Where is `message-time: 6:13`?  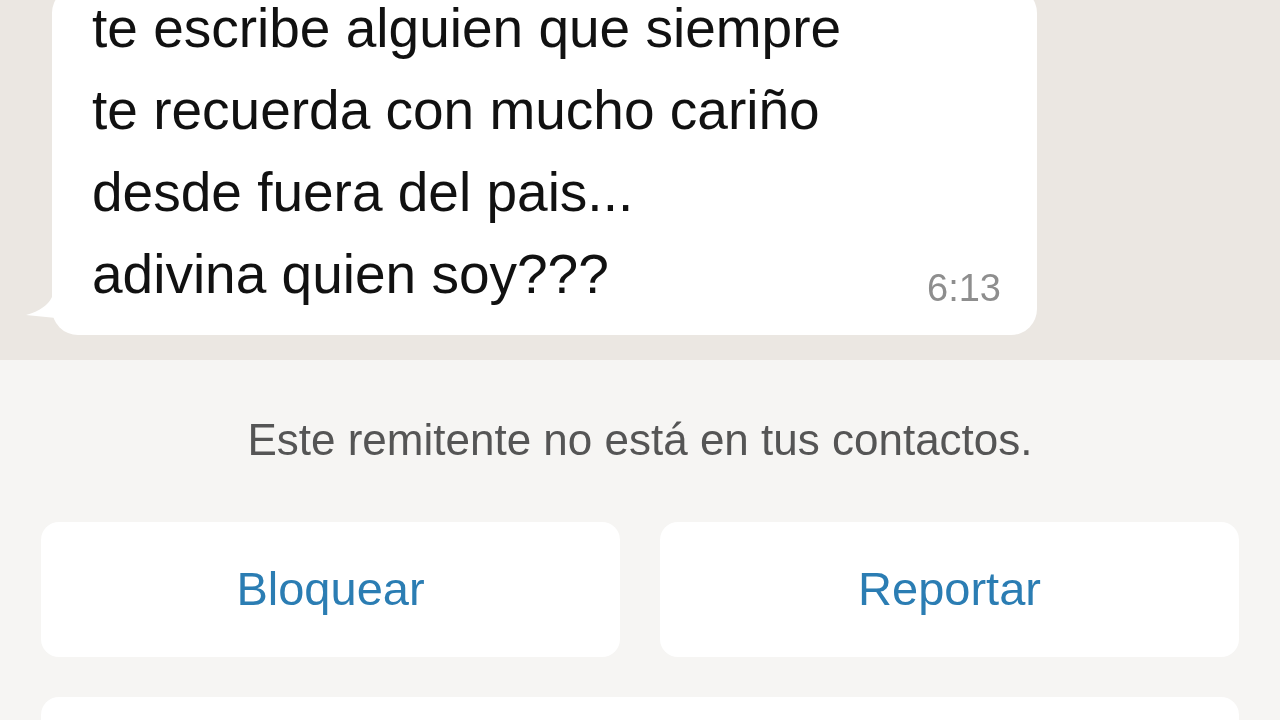 message-time: 6:13 is located at coordinates (964, 288).